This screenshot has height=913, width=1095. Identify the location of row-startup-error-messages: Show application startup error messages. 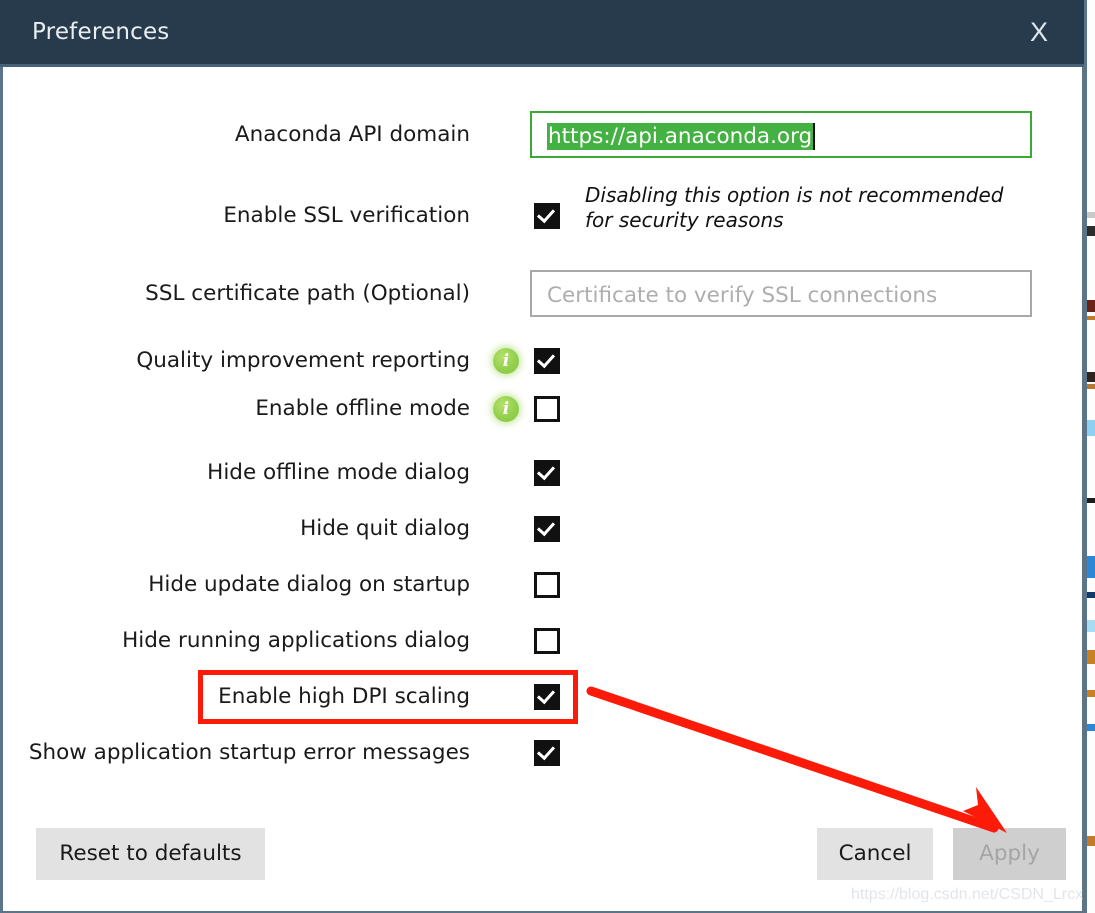
(543, 753).